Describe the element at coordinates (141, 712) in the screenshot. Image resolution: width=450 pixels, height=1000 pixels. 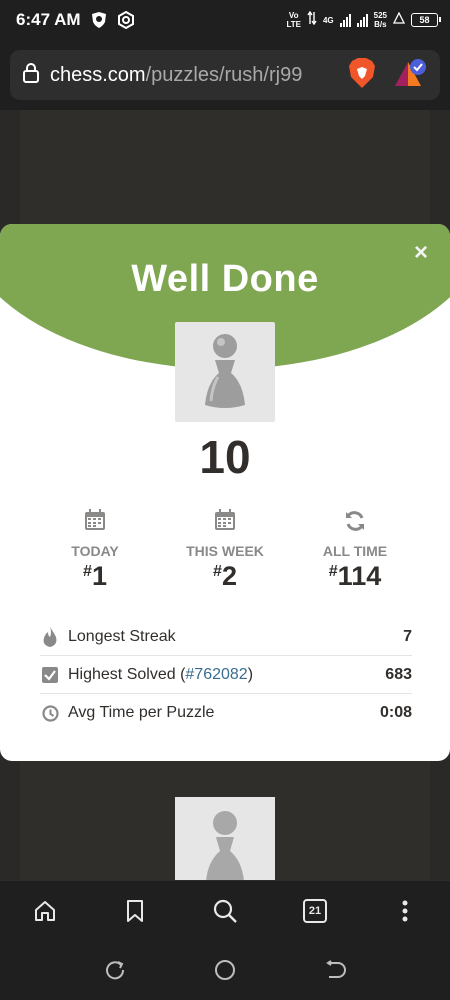
I see `row-label: Avg Time per Puzzle` at that location.